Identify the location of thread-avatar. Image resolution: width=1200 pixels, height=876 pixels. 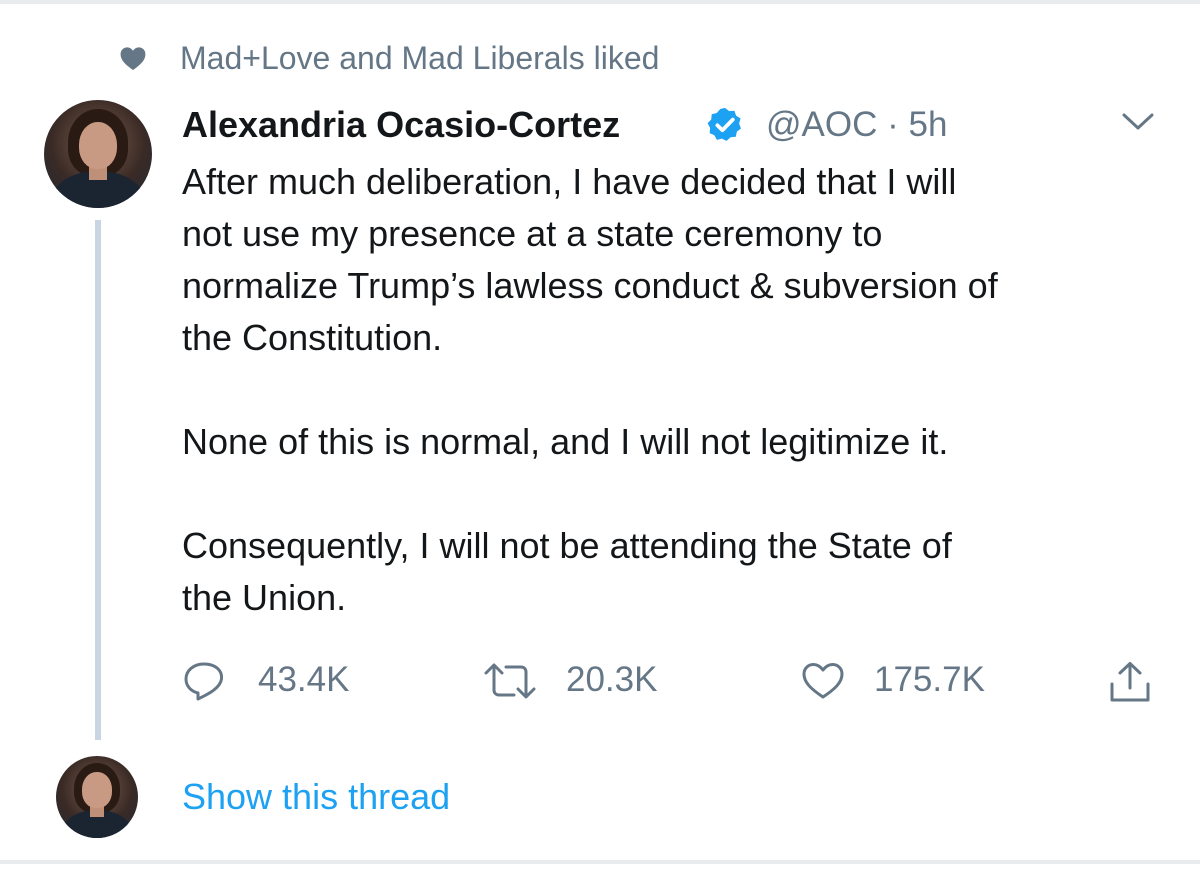
(97, 797).